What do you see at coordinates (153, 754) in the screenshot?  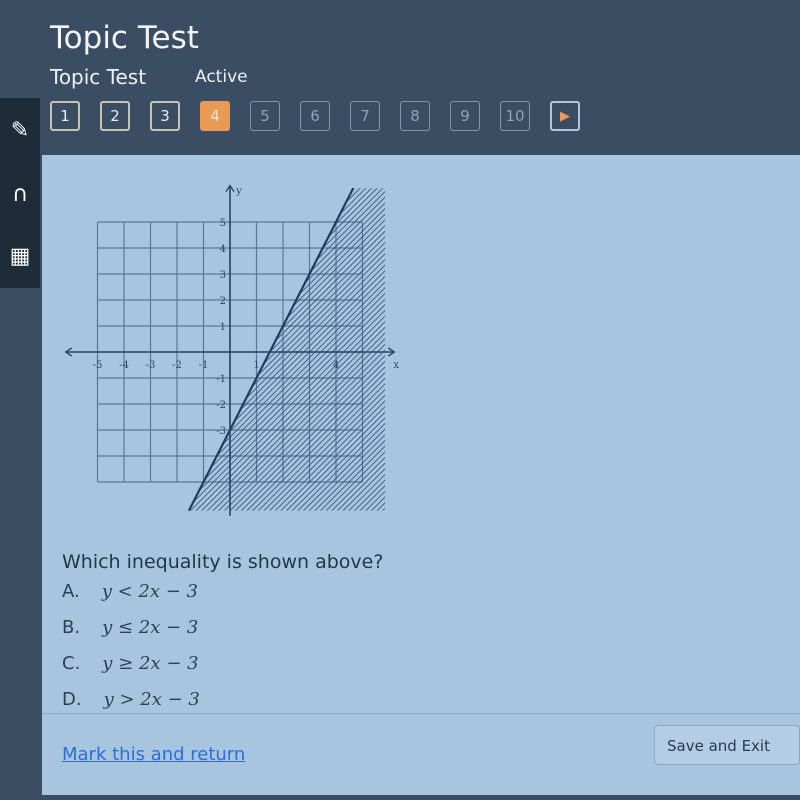 I see `mark-and-return-link: Mark this and return` at bounding box center [153, 754].